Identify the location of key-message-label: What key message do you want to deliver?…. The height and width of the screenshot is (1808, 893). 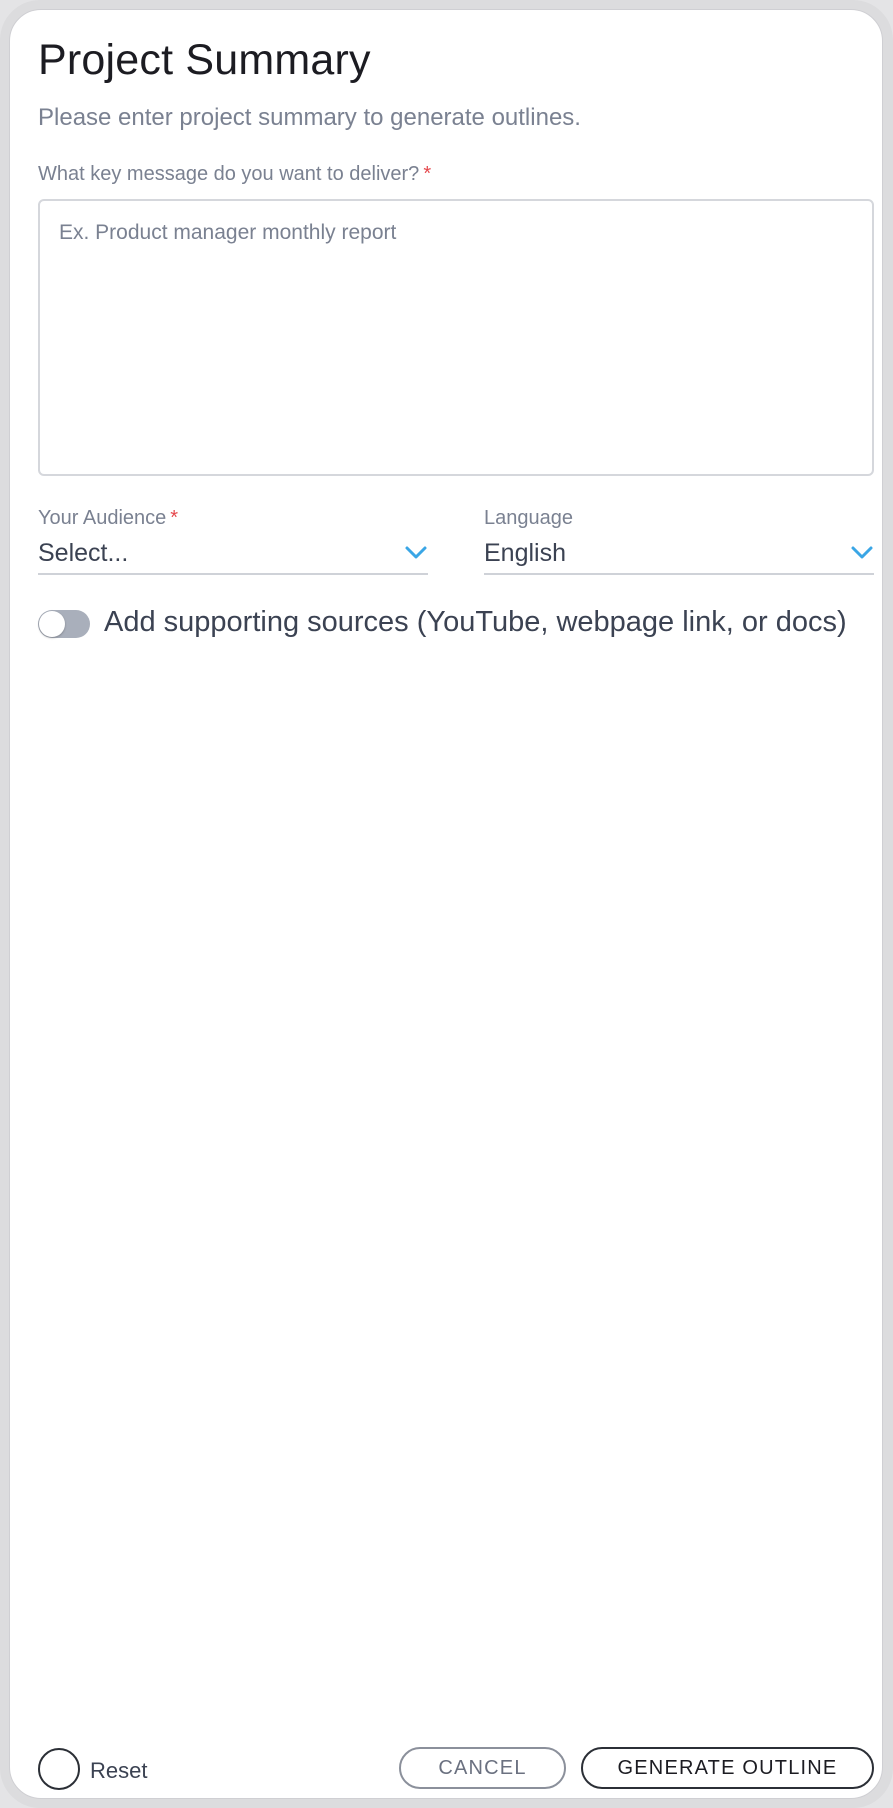
(234, 174).